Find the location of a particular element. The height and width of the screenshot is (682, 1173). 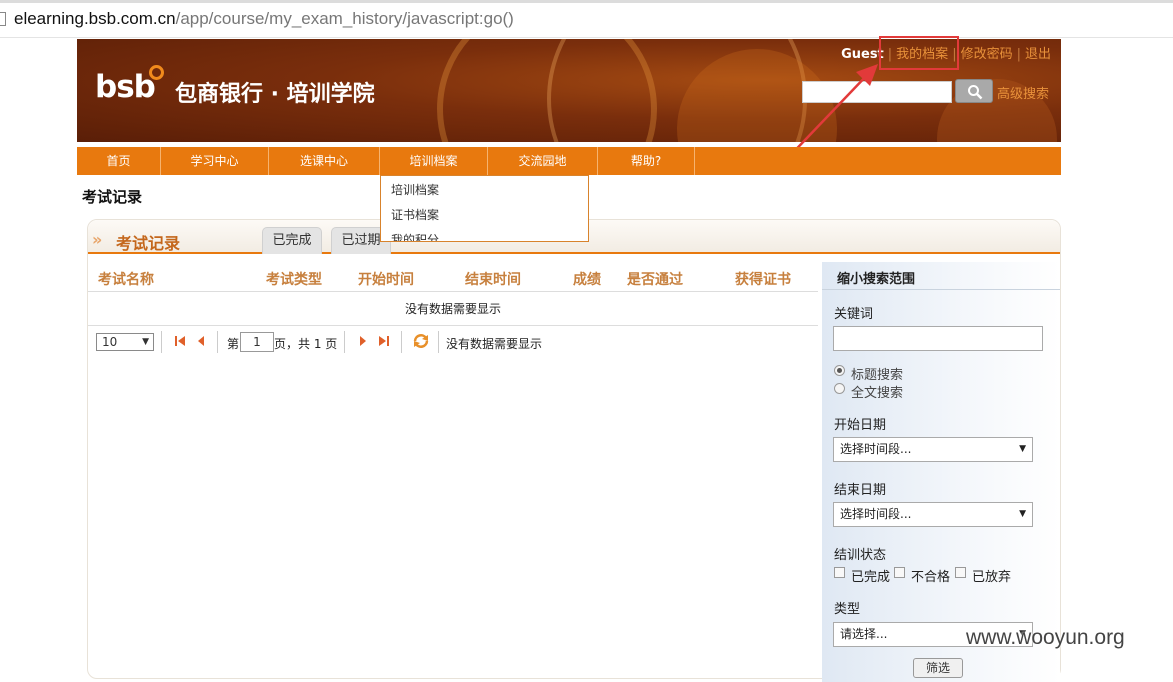

keyword-label: 关键词 is located at coordinates (854, 314).